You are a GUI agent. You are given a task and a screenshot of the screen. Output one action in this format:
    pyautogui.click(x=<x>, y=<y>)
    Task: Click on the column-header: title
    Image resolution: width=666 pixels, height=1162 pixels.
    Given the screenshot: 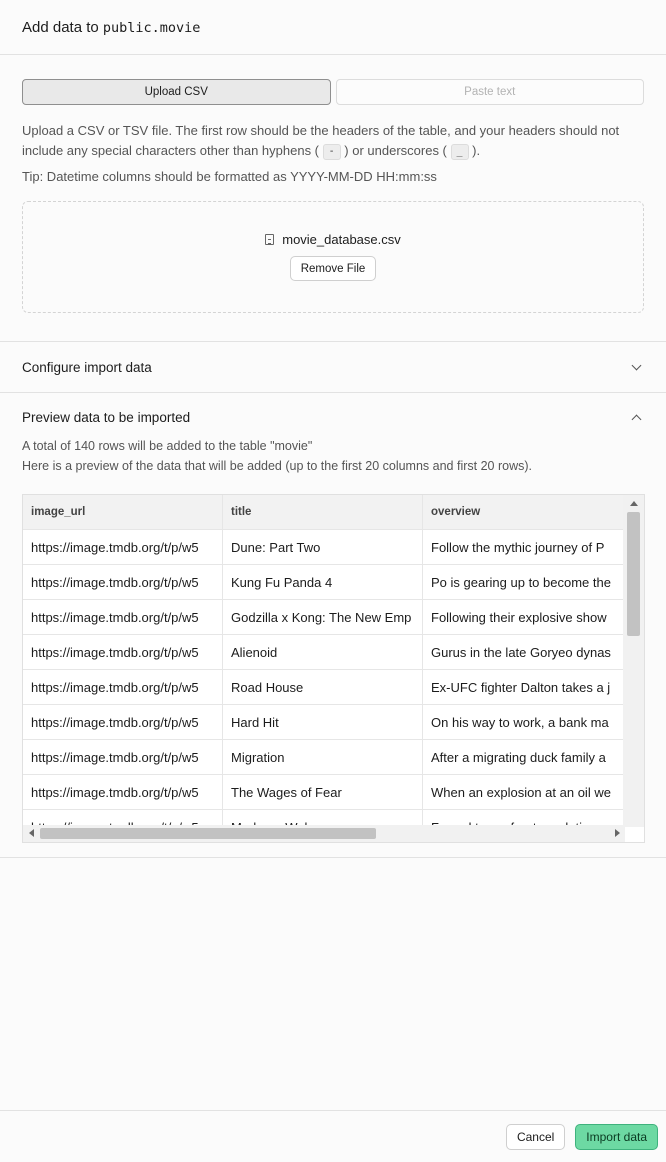 What is the action you would take?
    pyautogui.click(x=323, y=512)
    